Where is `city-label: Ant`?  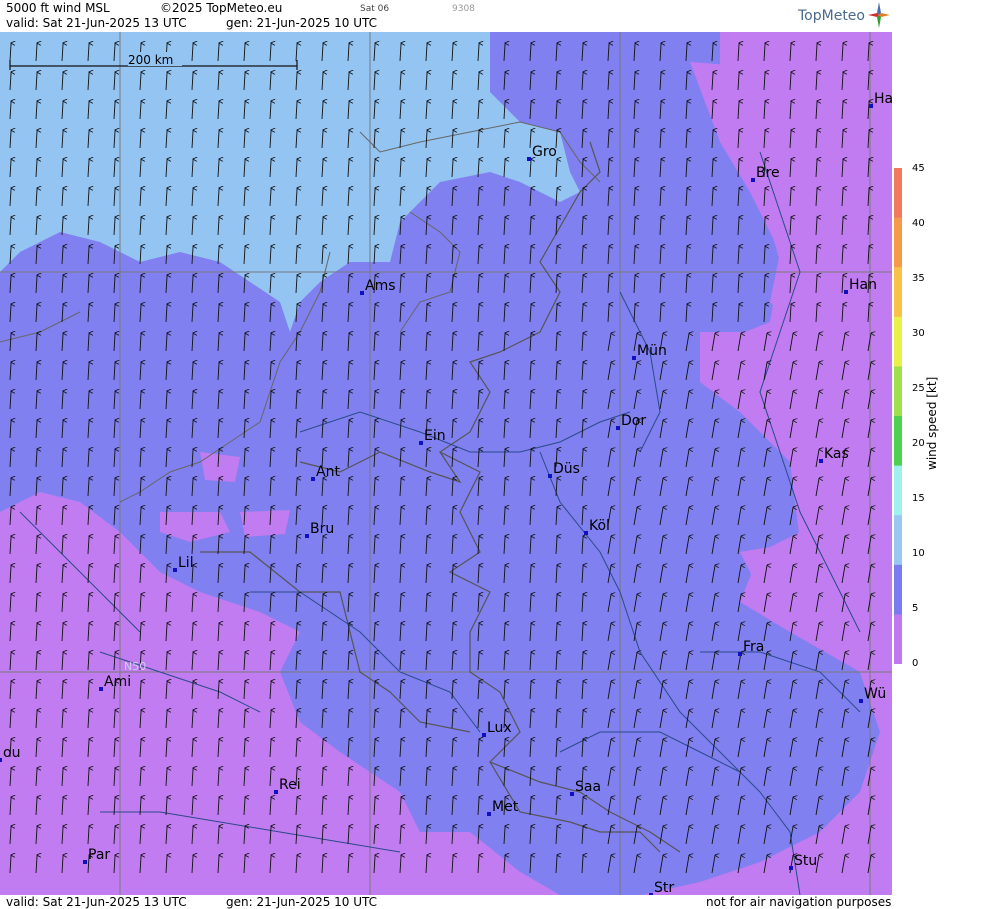 city-label: Ant is located at coordinates (328, 472).